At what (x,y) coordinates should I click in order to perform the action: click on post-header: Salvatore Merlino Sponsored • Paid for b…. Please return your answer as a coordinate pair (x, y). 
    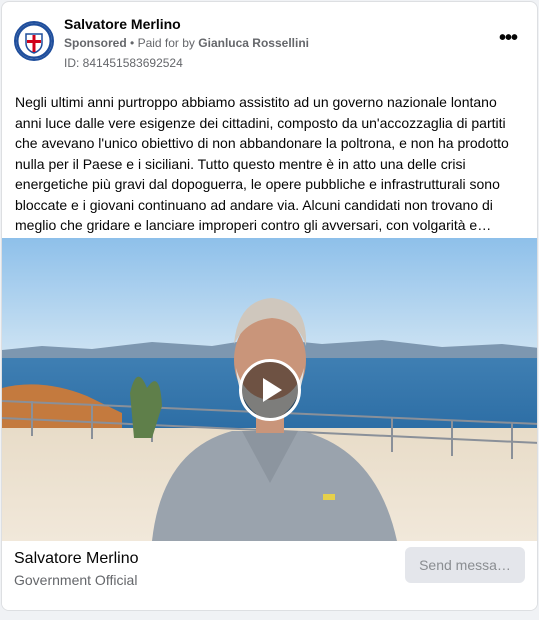
    Looking at the image, I should click on (269, 42).